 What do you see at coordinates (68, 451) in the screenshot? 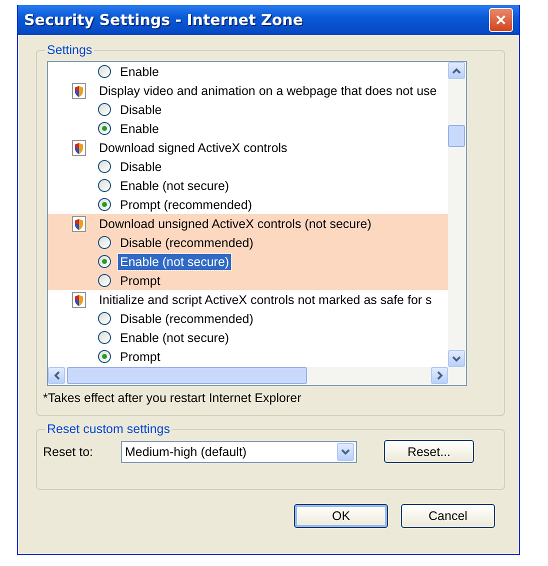
I see `reset-label: Reset to:` at bounding box center [68, 451].